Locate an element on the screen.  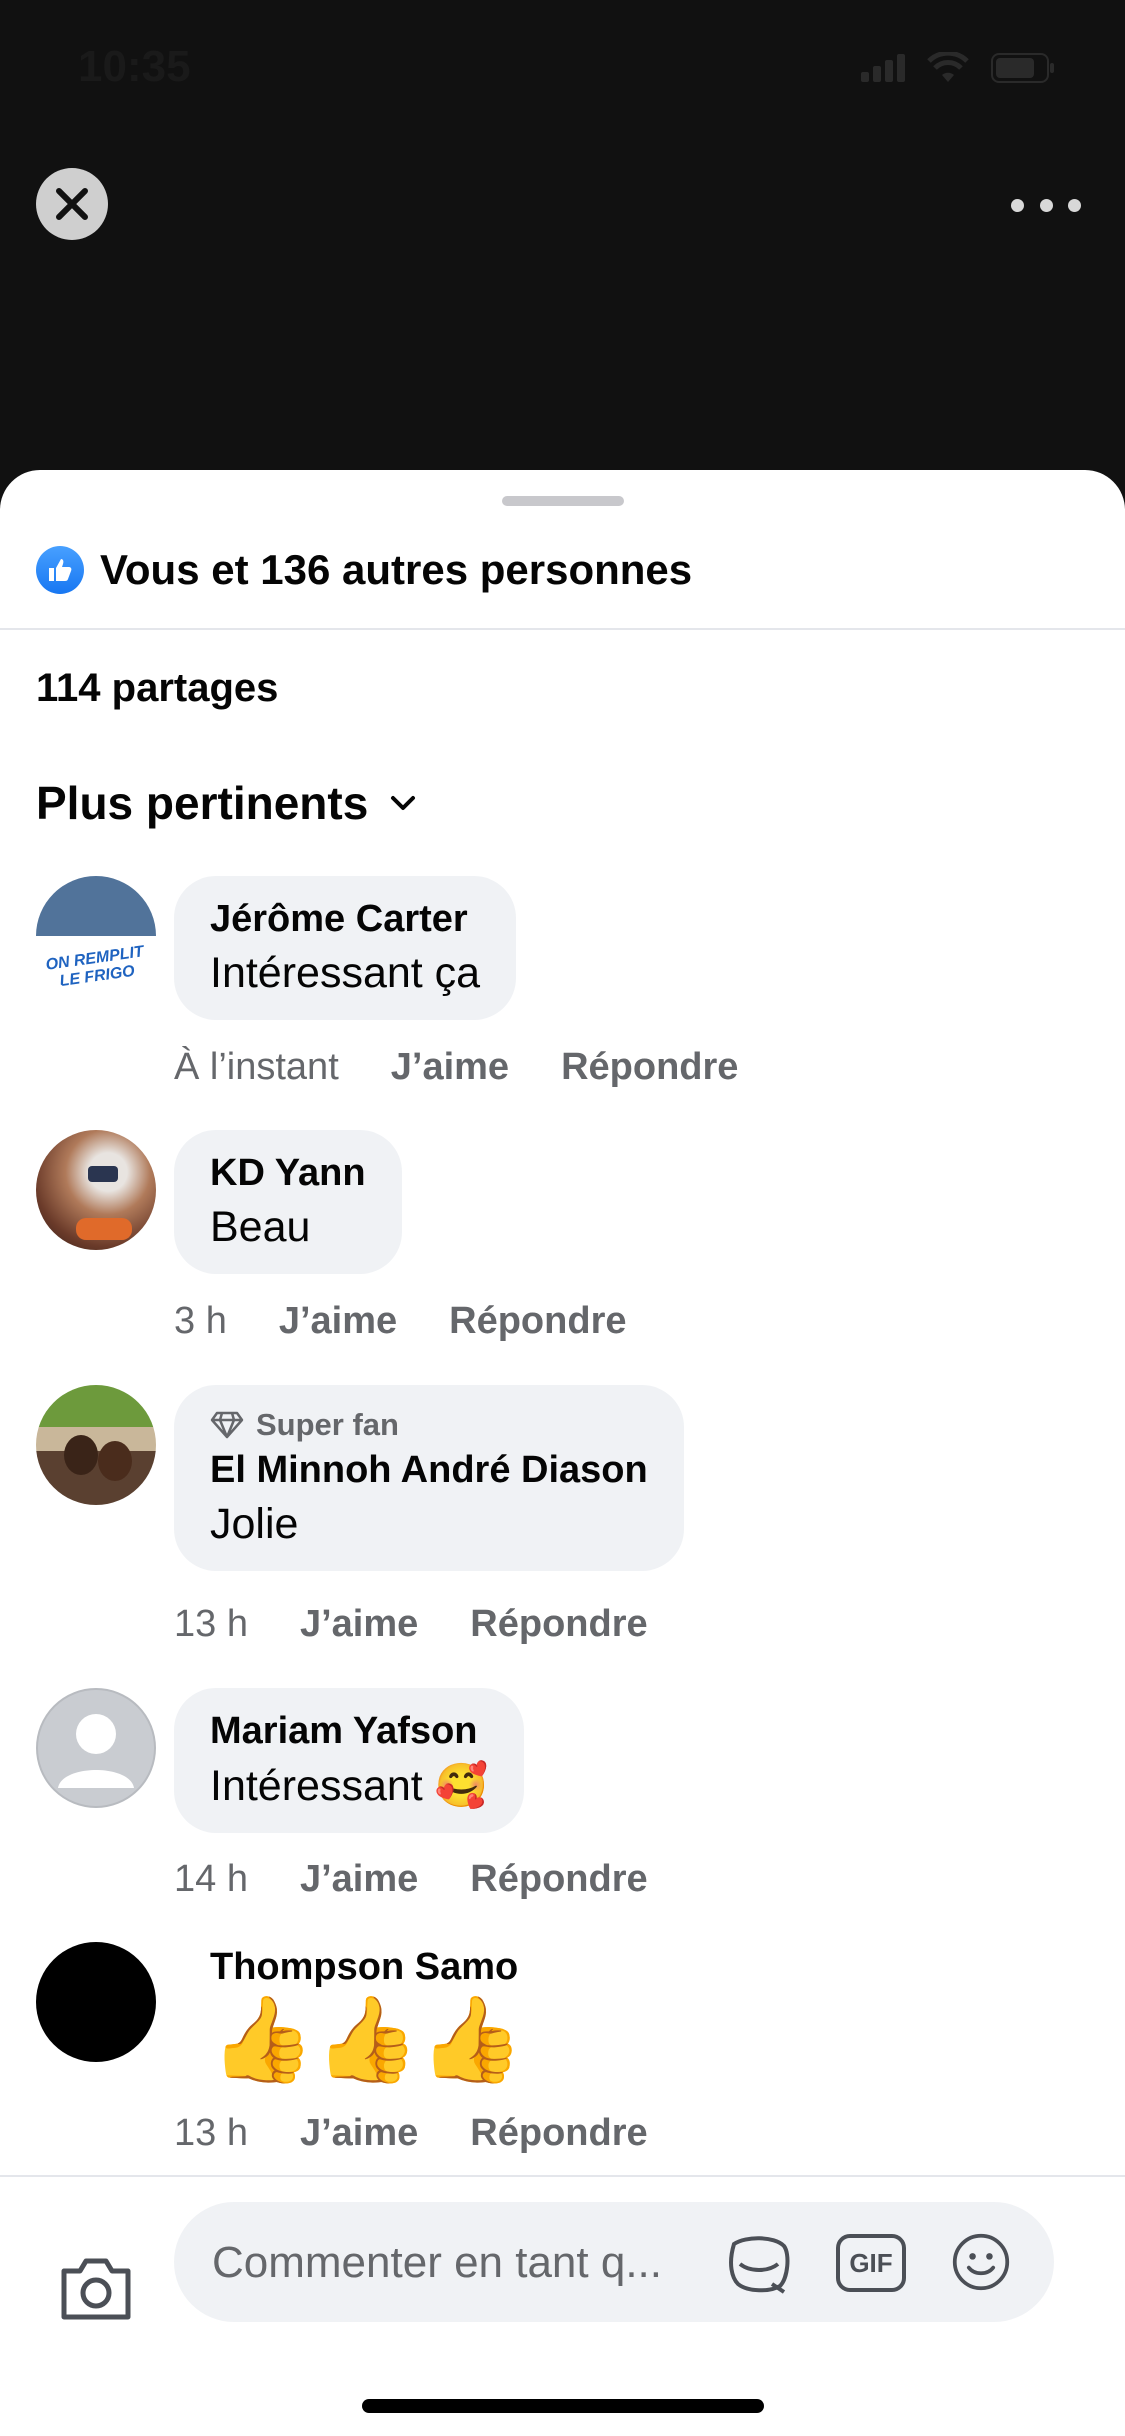
comment-actions: À l’instant J’aime Répondre is located at coordinates (456, 1067).